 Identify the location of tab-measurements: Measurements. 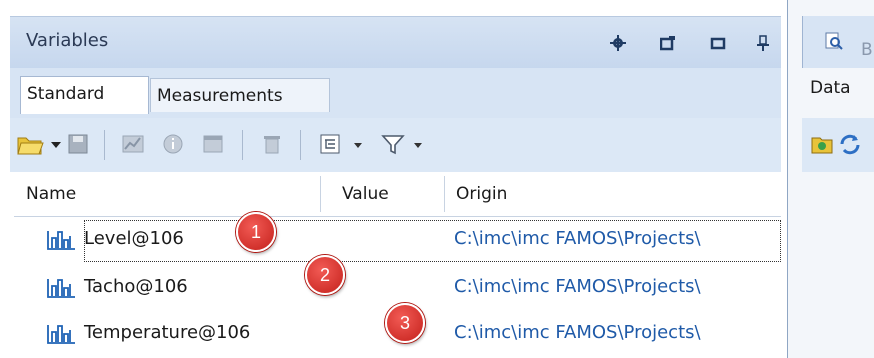
(240, 95).